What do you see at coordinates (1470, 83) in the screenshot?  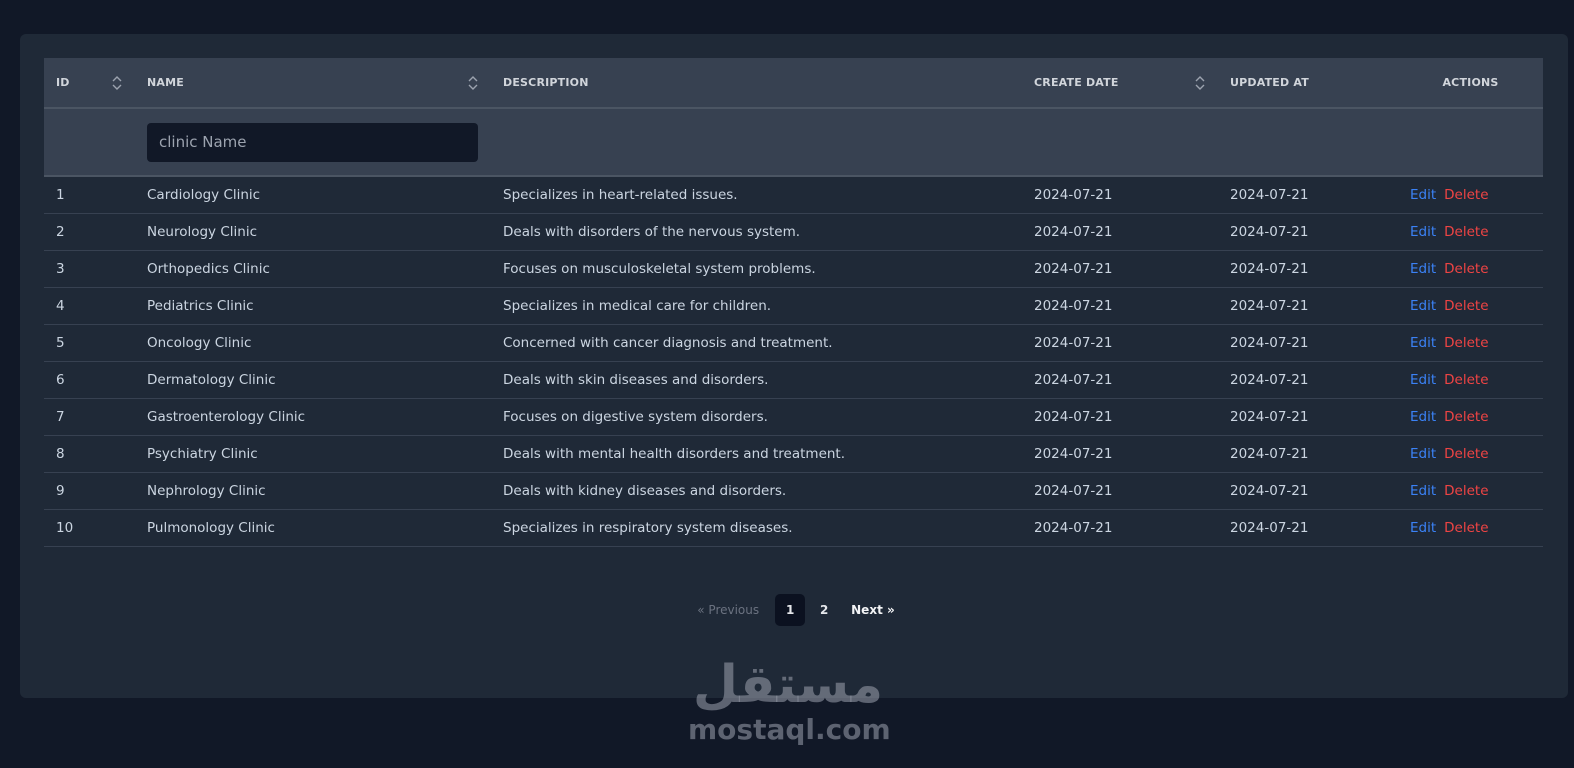 I see `header-actions: ACTIONS` at bounding box center [1470, 83].